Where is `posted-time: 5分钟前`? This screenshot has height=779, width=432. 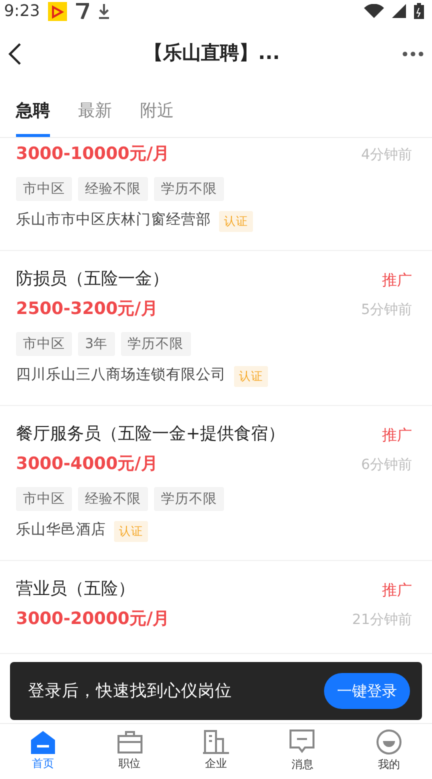
posted-time: 5分钟前 is located at coordinates (386, 310).